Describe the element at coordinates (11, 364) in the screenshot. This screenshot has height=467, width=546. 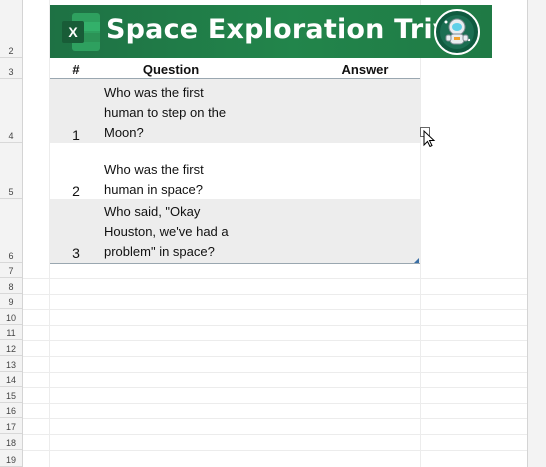
I see `row-header-13: 13` at that location.